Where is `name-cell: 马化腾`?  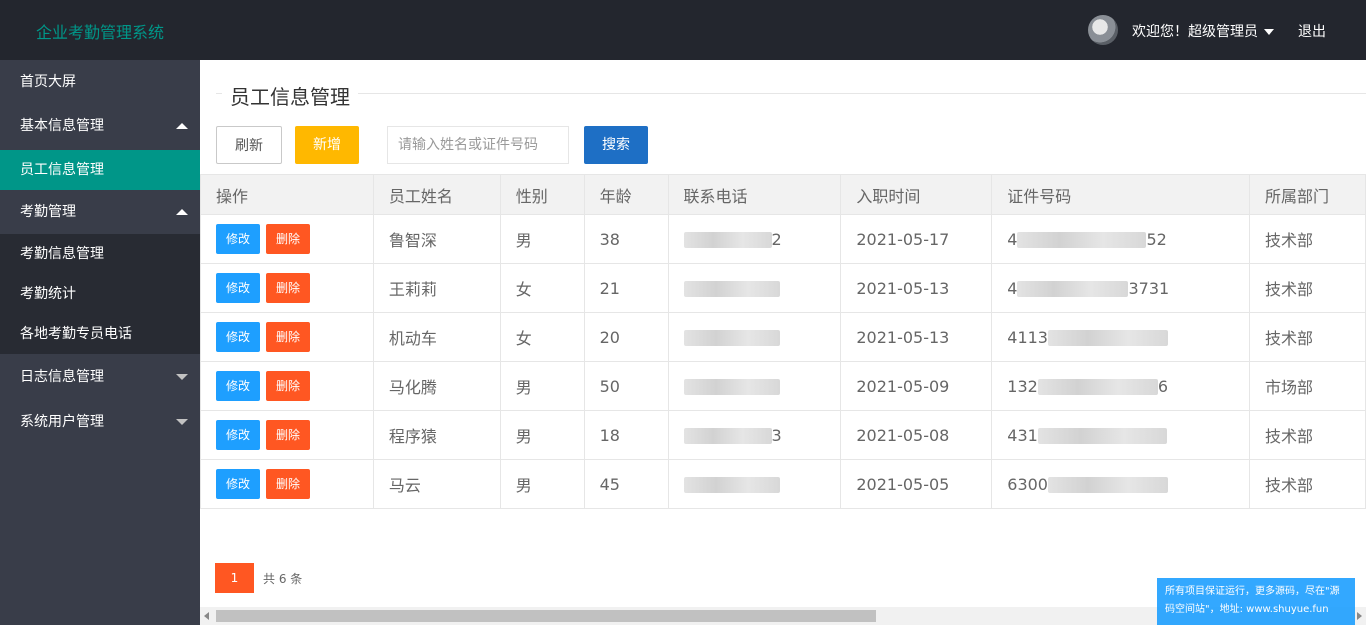
name-cell: 马化腾 is located at coordinates (436, 386).